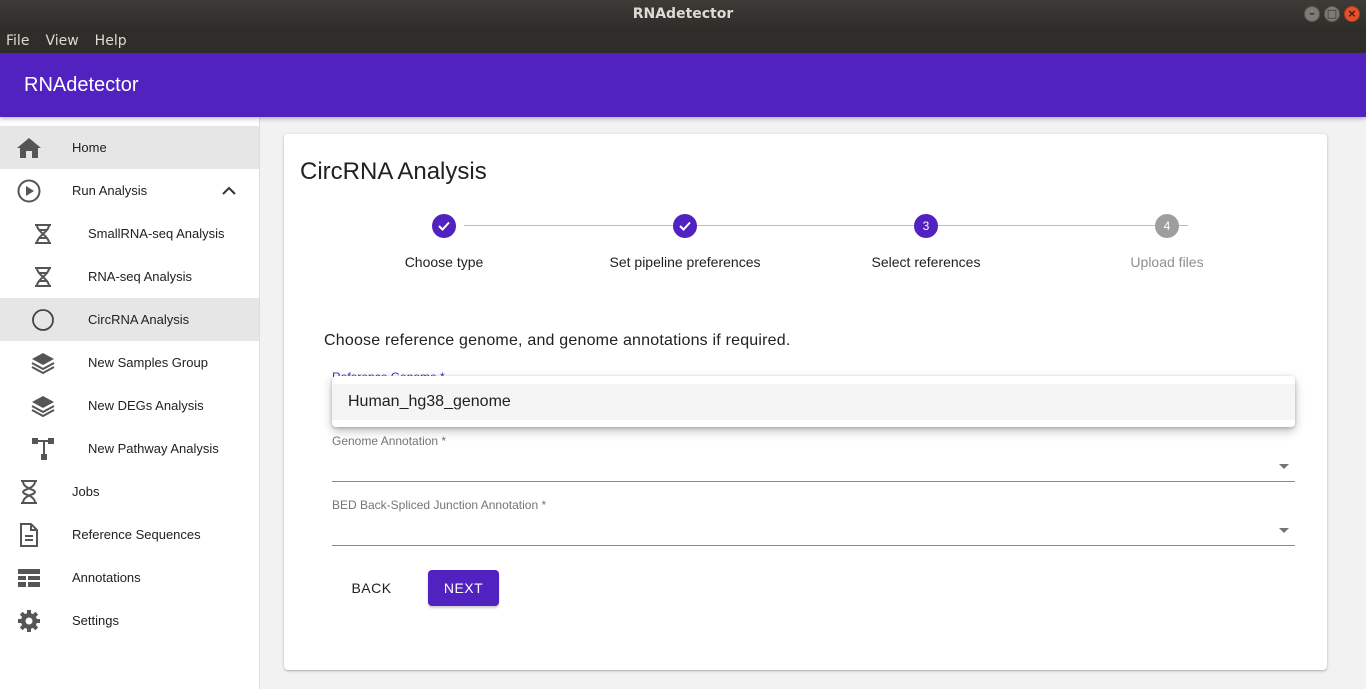 This screenshot has width=1366, height=689. I want to click on sidebar-item-label: Reference Sequences, so click(136, 534).